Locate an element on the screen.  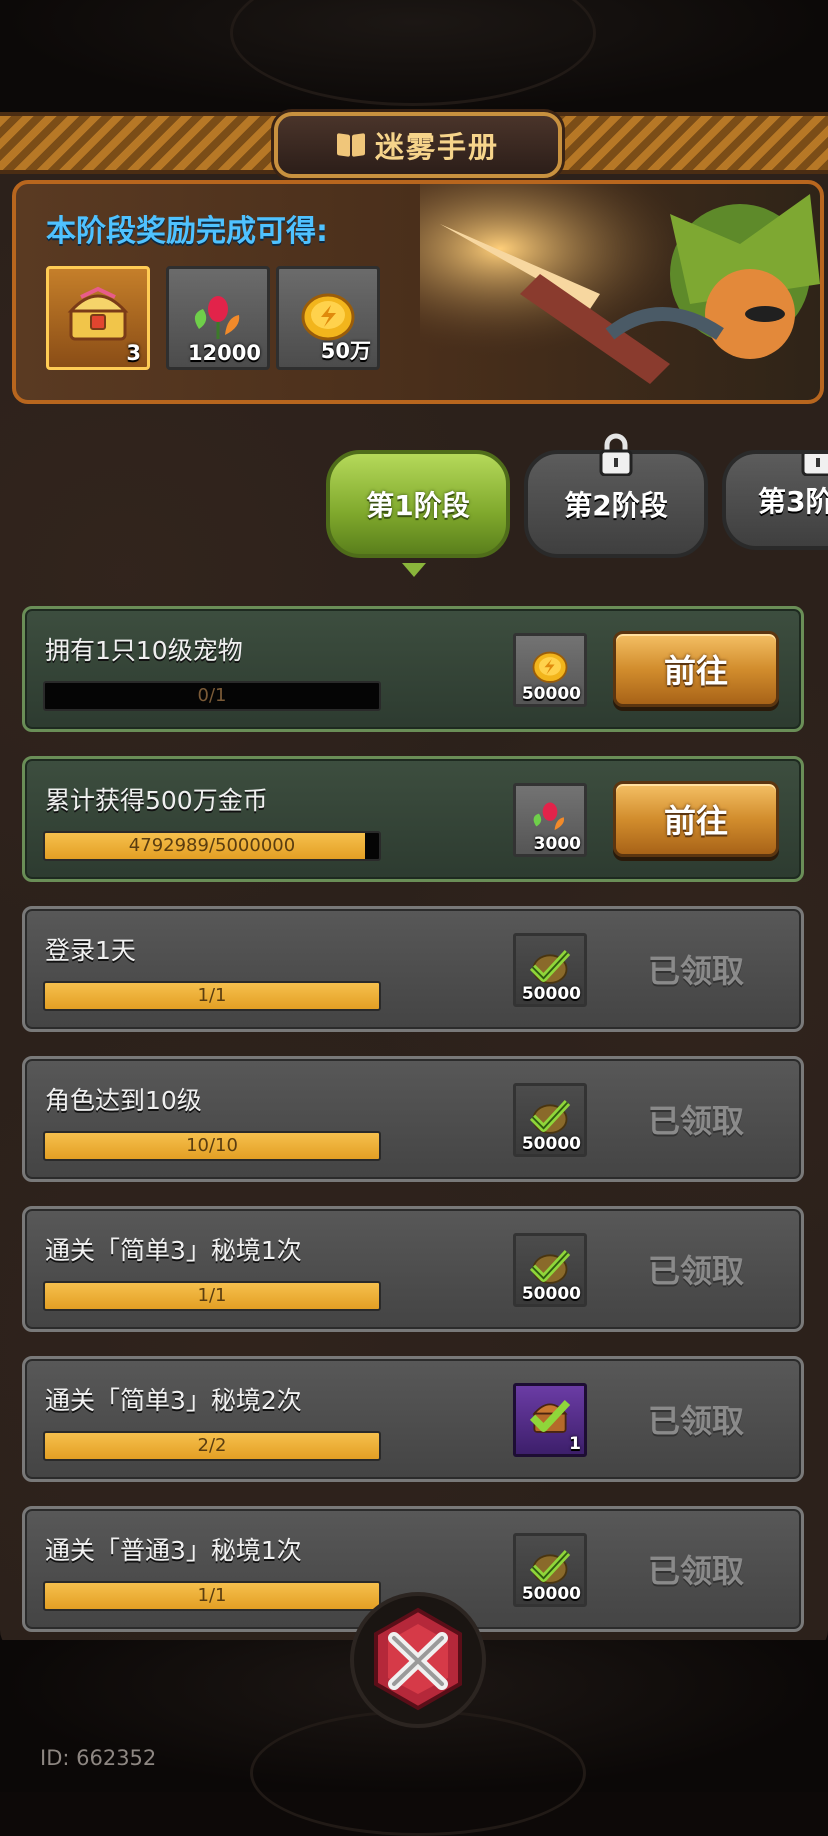
tab-stage-2: 第2阶段 is located at coordinates (616, 495).